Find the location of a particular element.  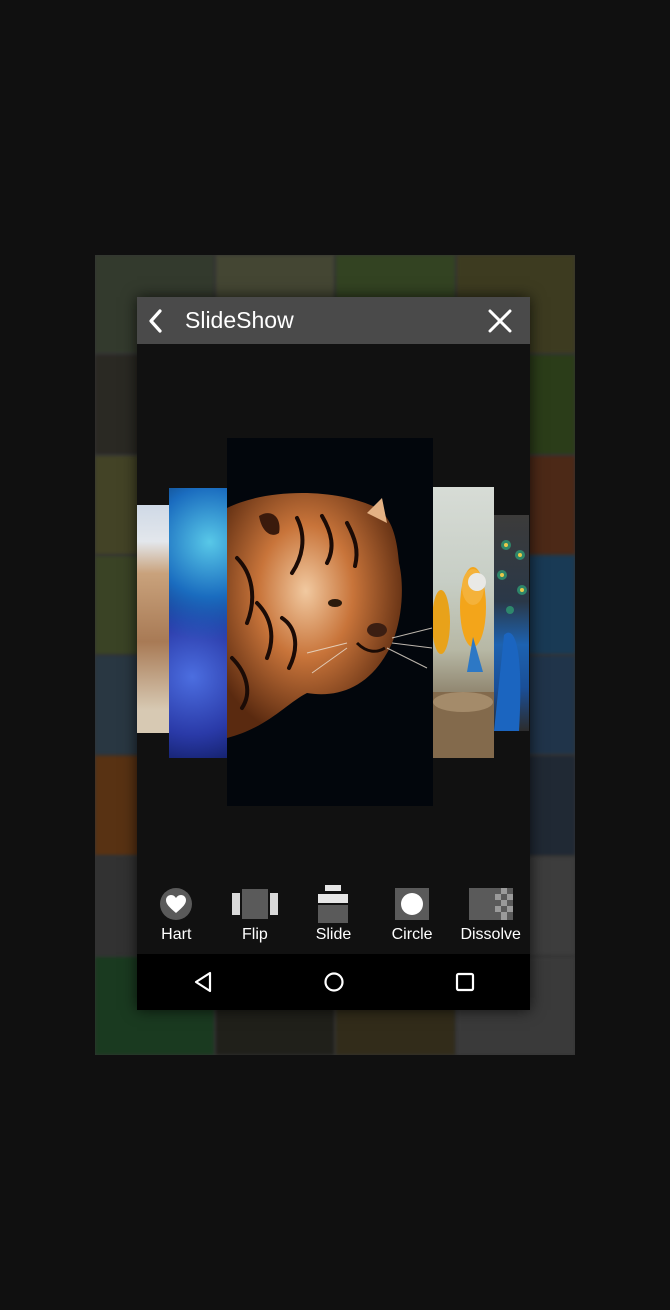

effect-circle: Circle is located at coordinates (412, 915).